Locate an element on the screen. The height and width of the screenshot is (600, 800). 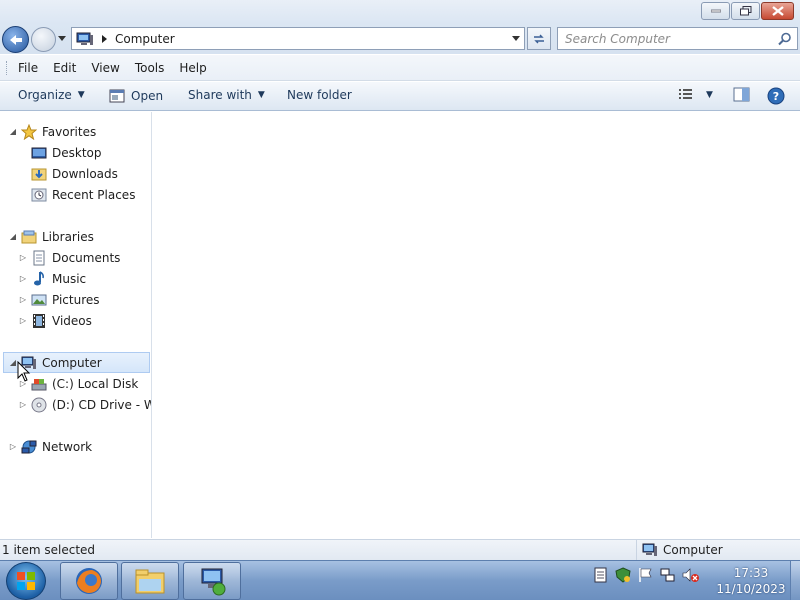
folder-icon is located at coordinates (150, 581).